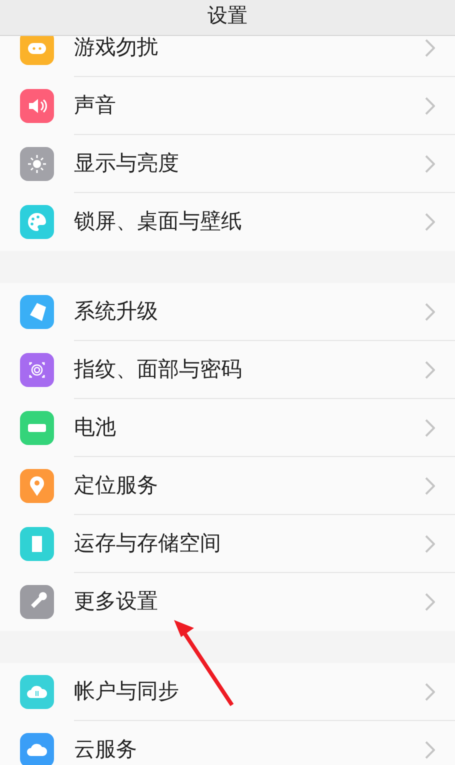 This screenshot has height=765, width=455. What do you see at coordinates (106, 750) in the screenshot?
I see `item-label: 云服务` at bounding box center [106, 750].